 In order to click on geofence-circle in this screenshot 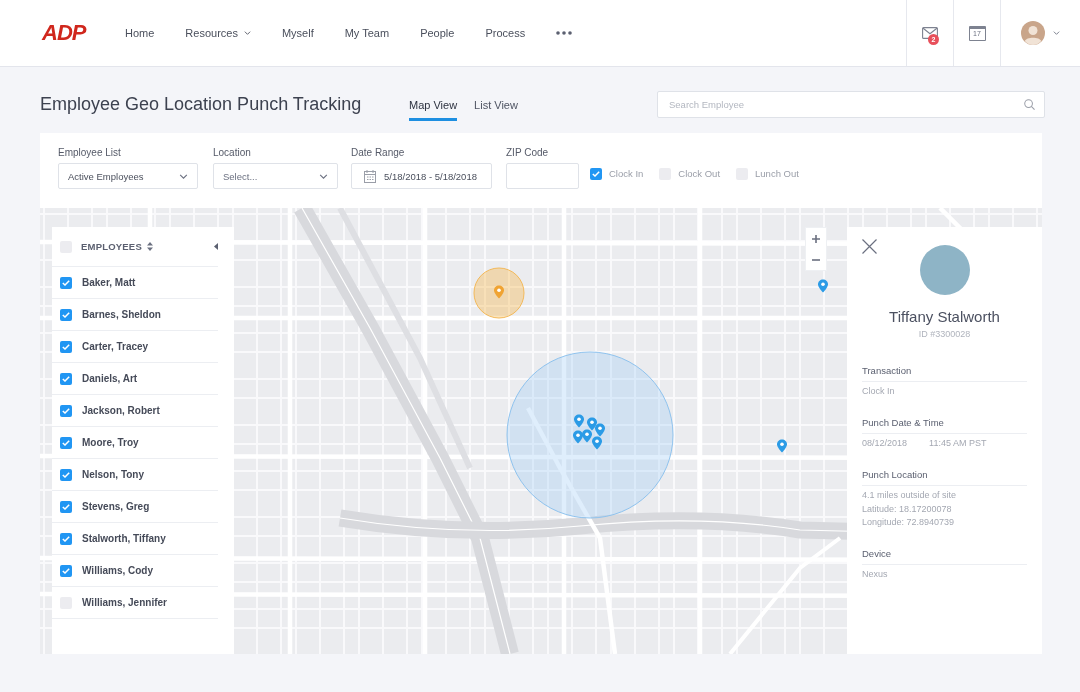, I will do `click(499, 293)`.